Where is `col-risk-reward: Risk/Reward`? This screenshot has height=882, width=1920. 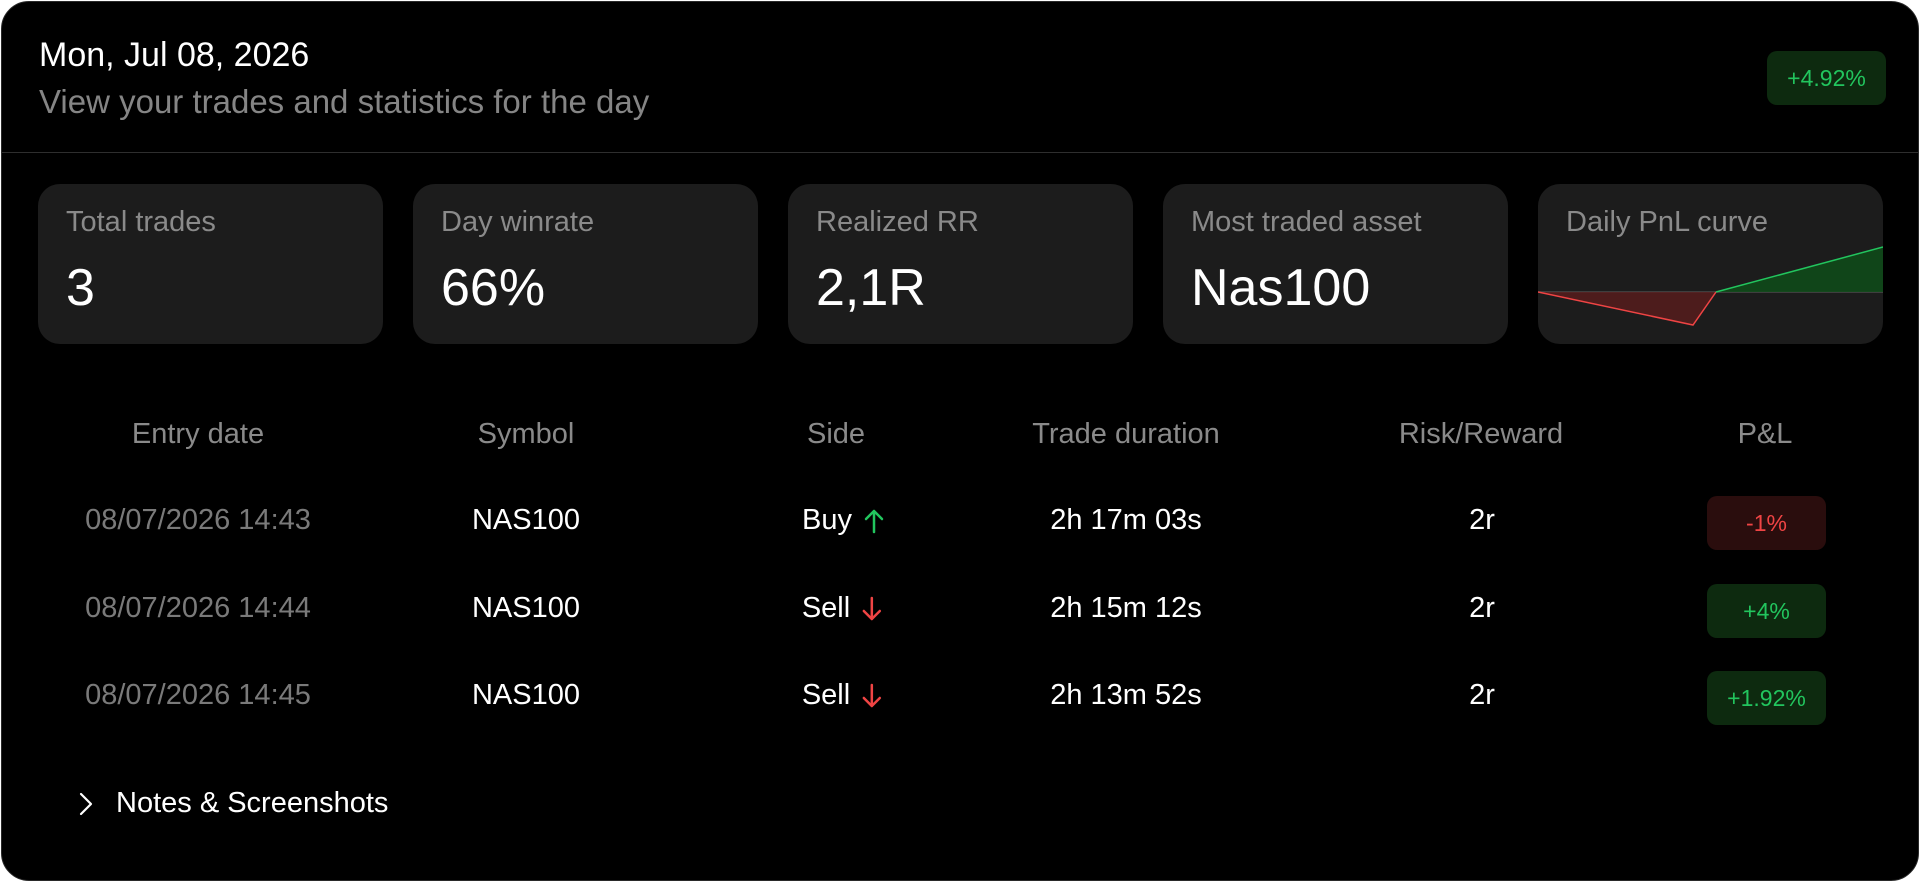
col-risk-reward: Risk/Reward is located at coordinates (1481, 434).